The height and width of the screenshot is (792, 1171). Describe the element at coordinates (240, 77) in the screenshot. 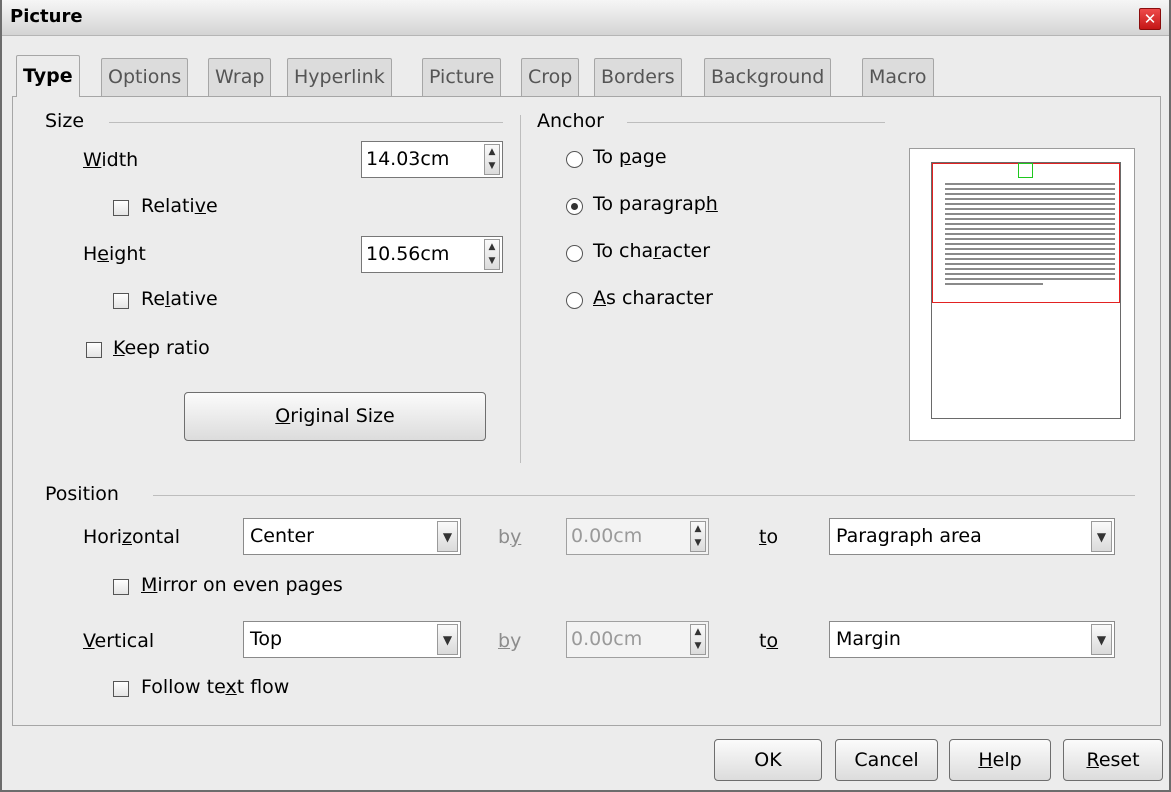

I see `tab-wrap: Wrap` at that location.